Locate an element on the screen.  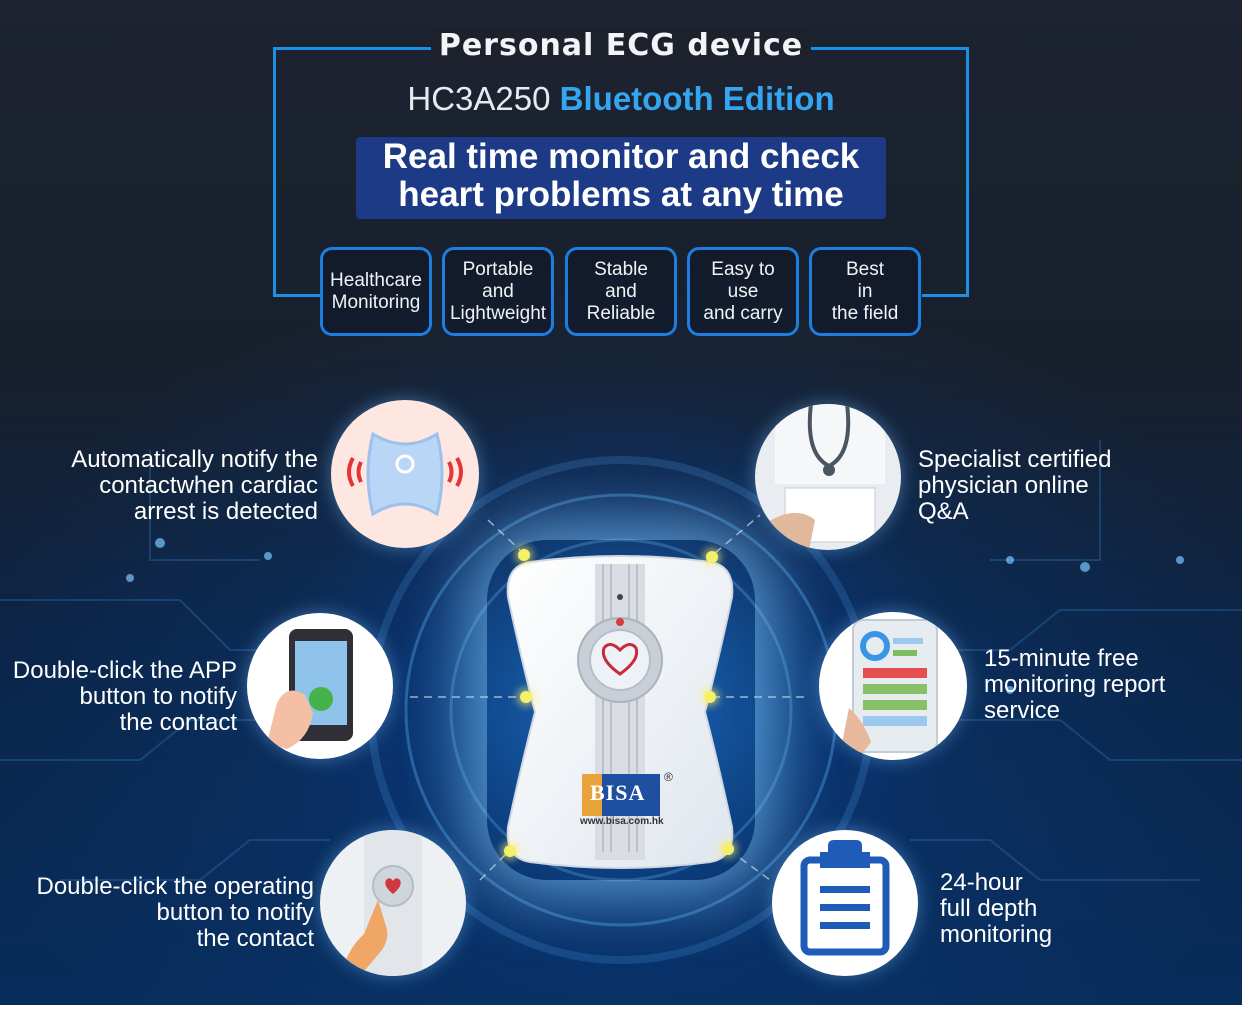
app-feature-image is located at coordinates (320, 686).